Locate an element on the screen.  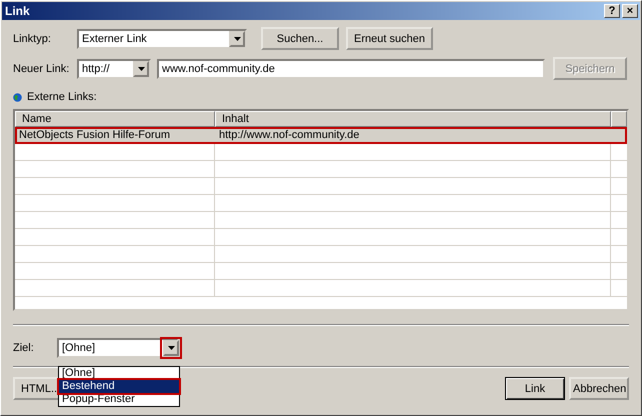
window-title: Link is located at coordinates (18, 11).